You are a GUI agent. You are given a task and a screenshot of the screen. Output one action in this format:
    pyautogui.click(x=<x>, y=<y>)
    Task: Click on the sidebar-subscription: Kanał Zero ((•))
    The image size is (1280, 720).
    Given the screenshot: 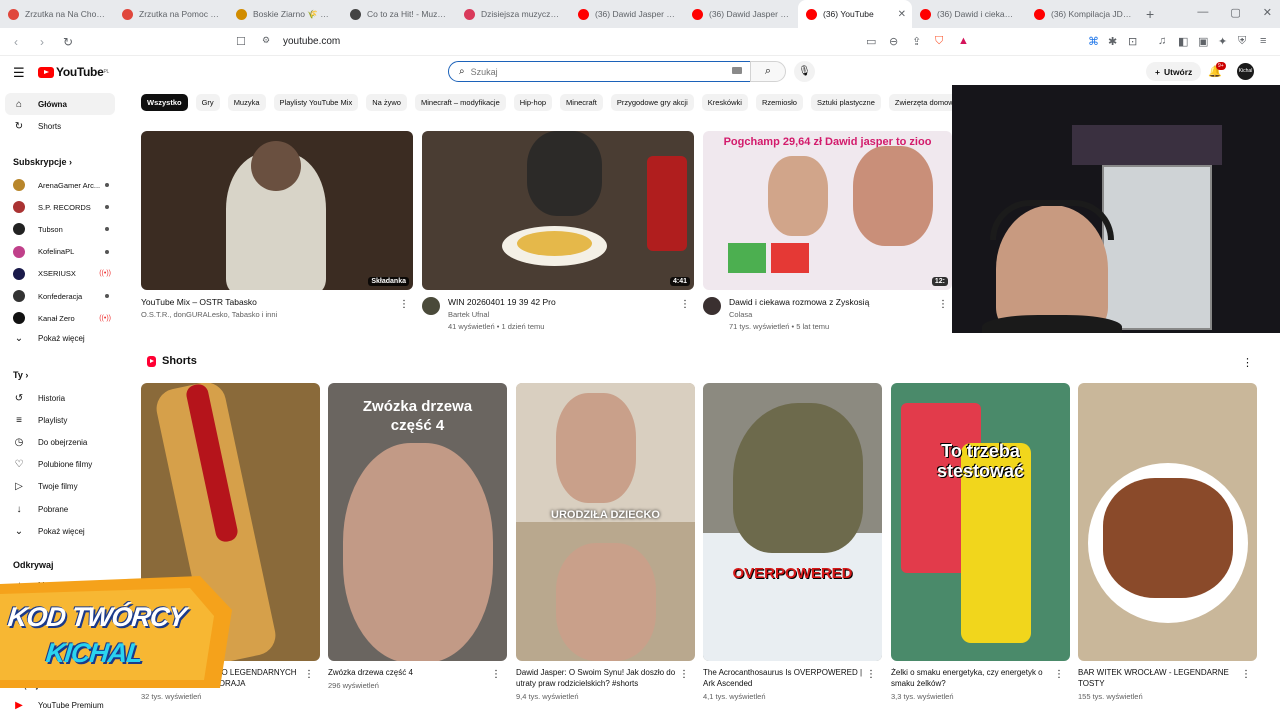 What is the action you would take?
    pyautogui.click(x=60, y=318)
    